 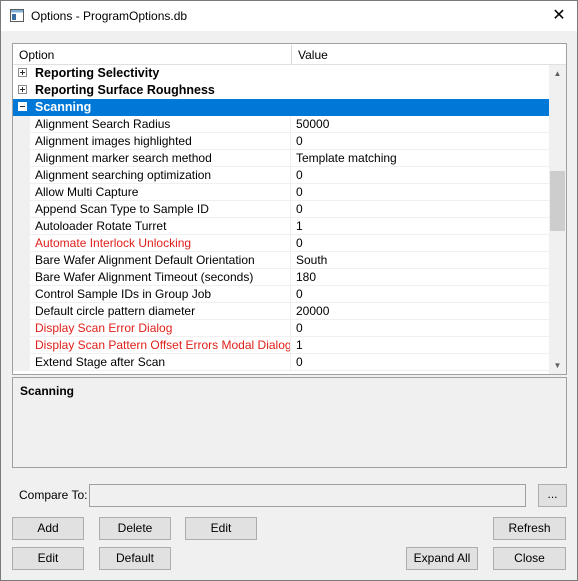 What do you see at coordinates (420, 158) in the screenshot?
I see `property-value: Template matching` at bounding box center [420, 158].